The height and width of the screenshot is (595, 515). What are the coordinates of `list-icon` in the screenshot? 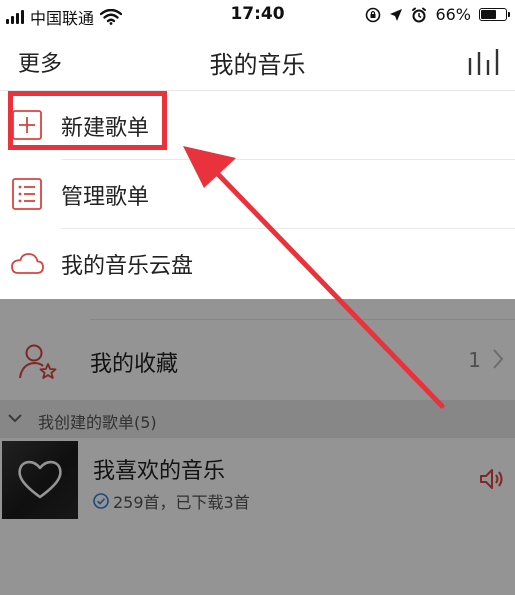 It's located at (27, 194).